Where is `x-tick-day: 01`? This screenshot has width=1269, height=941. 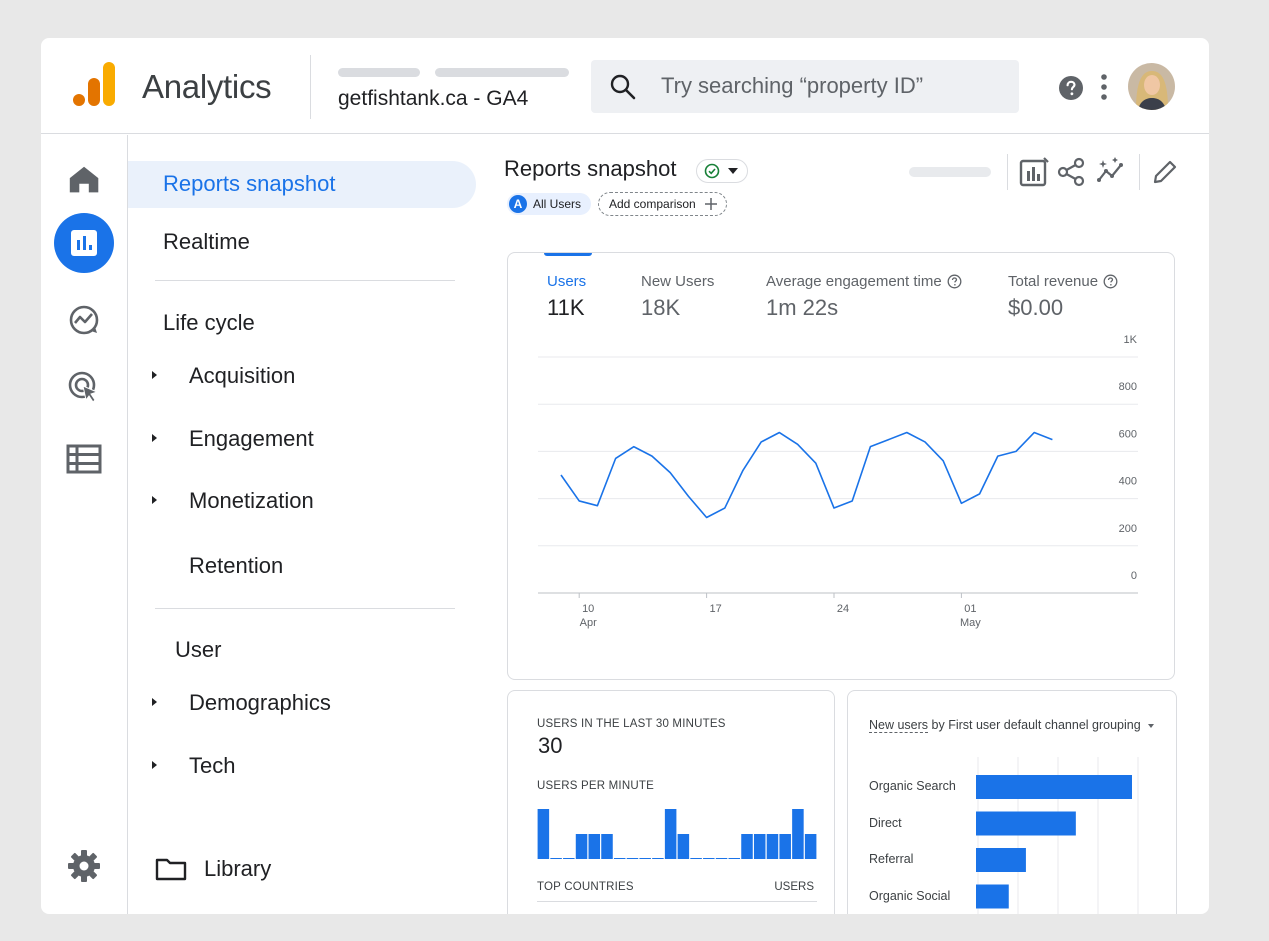
x-tick-day: 01 is located at coordinates (970, 609).